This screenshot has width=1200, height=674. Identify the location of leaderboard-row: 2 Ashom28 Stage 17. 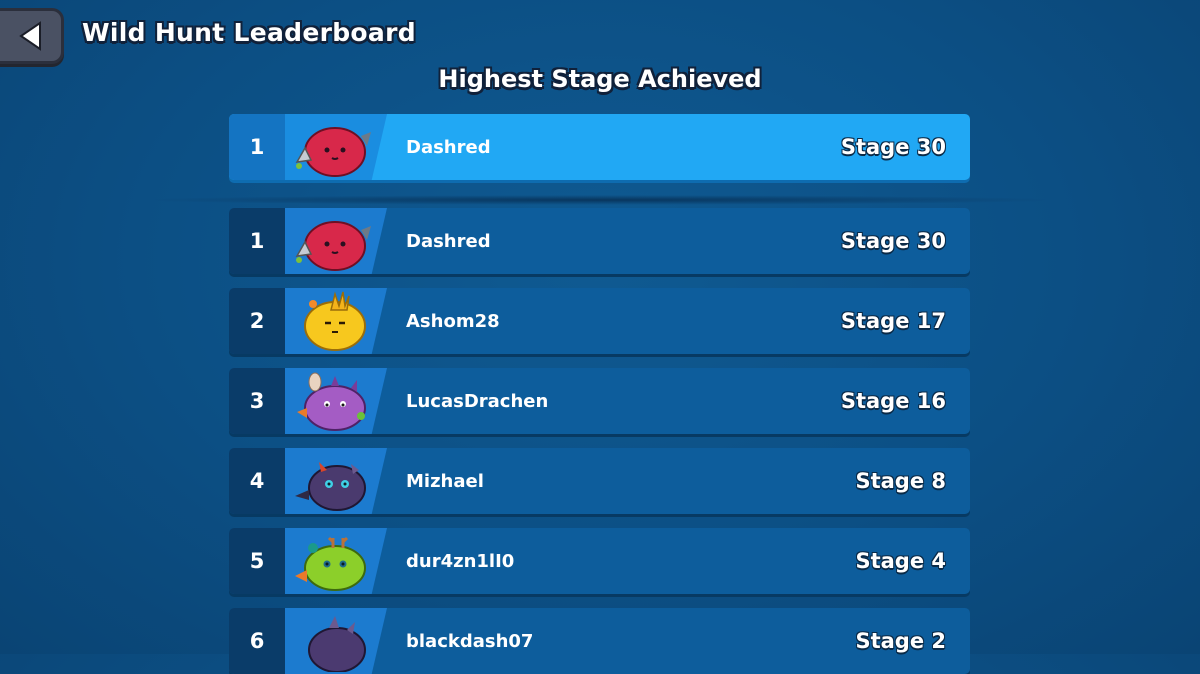
(599, 321).